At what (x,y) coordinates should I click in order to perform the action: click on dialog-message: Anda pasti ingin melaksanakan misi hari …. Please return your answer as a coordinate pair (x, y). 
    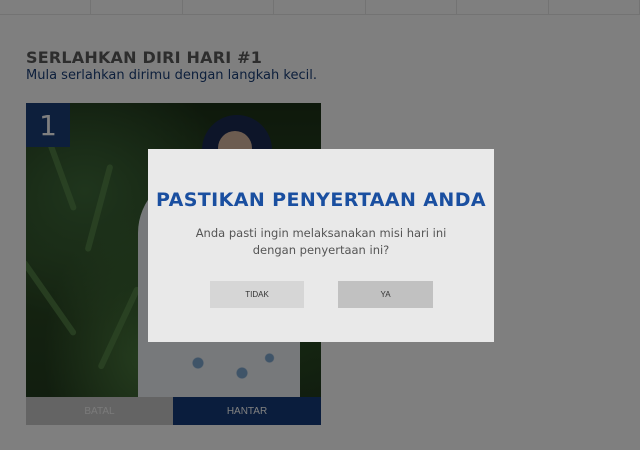
    Looking at the image, I should click on (321, 242).